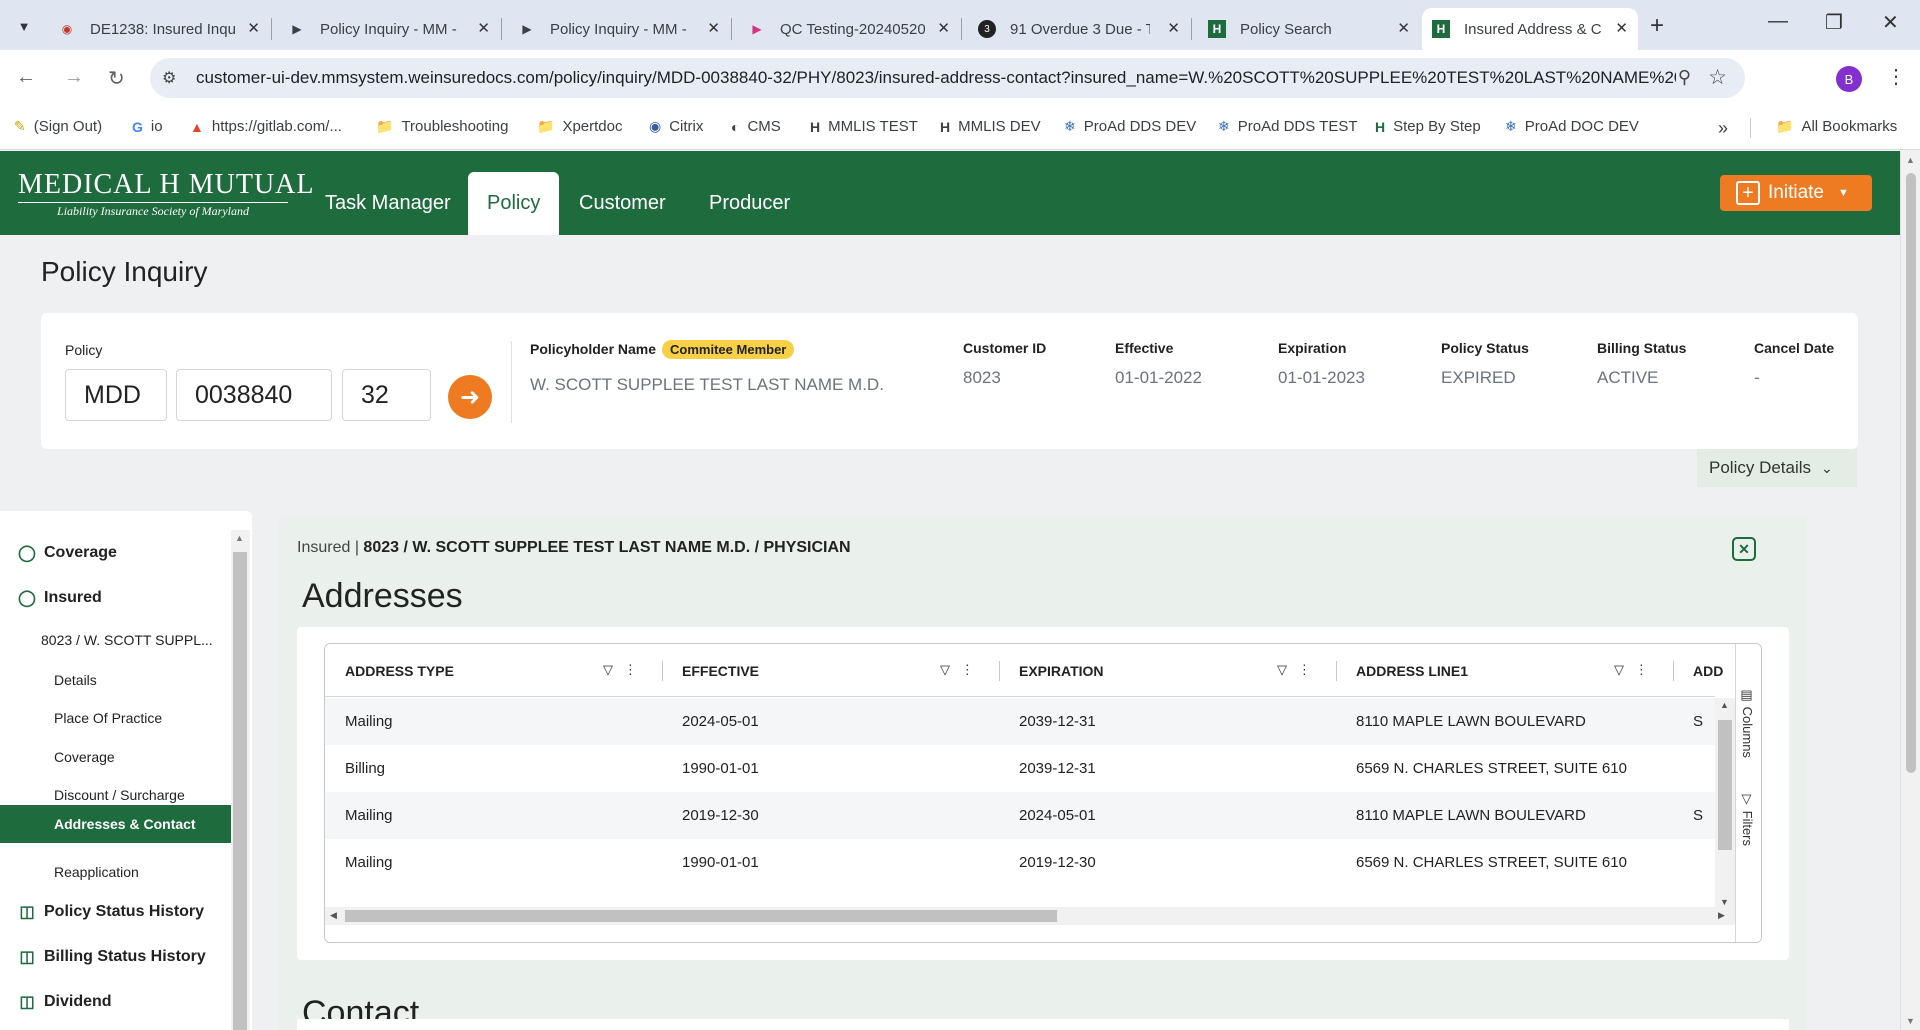 The image size is (1920, 1030). I want to click on browser-tab-1: ◉ DE1238: Insured Inqu ✕, so click(159, 29).